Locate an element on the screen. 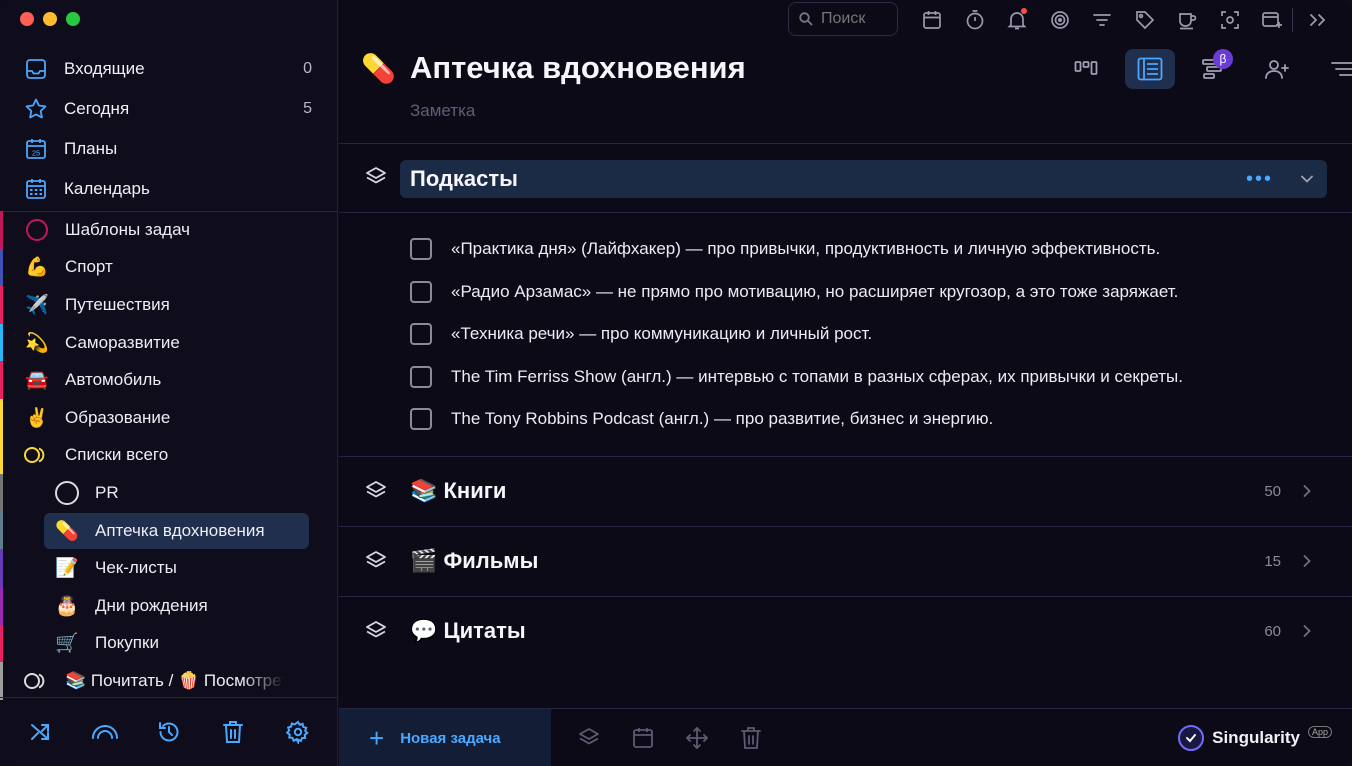 This screenshot has width=1352, height=766. radar-icon is located at coordinates (1060, 20).